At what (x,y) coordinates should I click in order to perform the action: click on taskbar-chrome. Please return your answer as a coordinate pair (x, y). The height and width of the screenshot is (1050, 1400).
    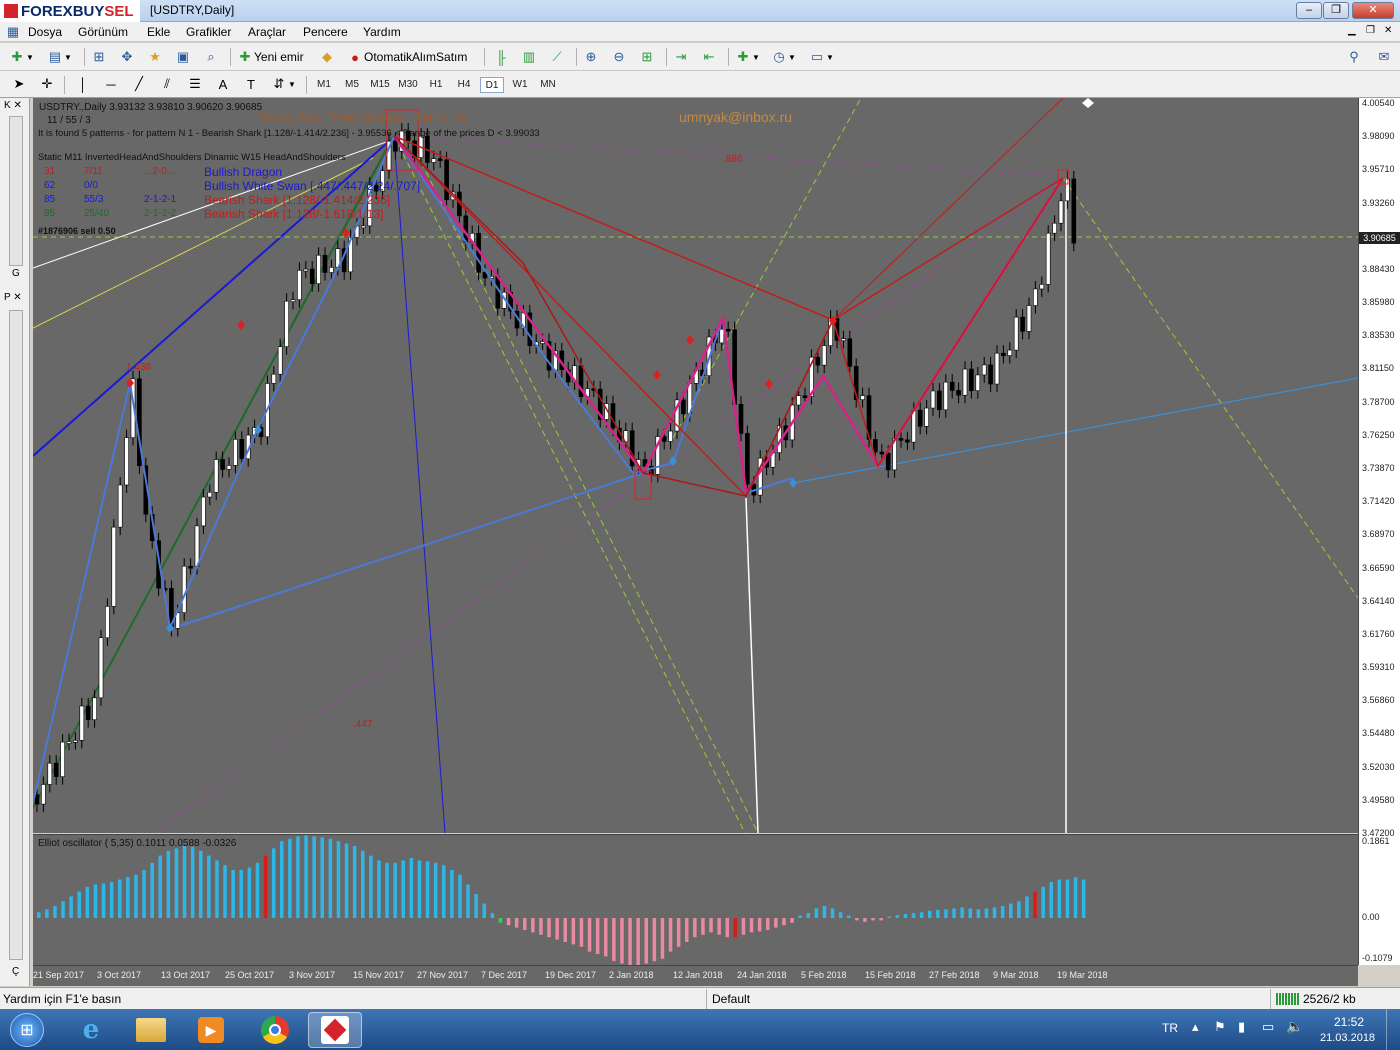
    Looking at the image, I should click on (275, 1030).